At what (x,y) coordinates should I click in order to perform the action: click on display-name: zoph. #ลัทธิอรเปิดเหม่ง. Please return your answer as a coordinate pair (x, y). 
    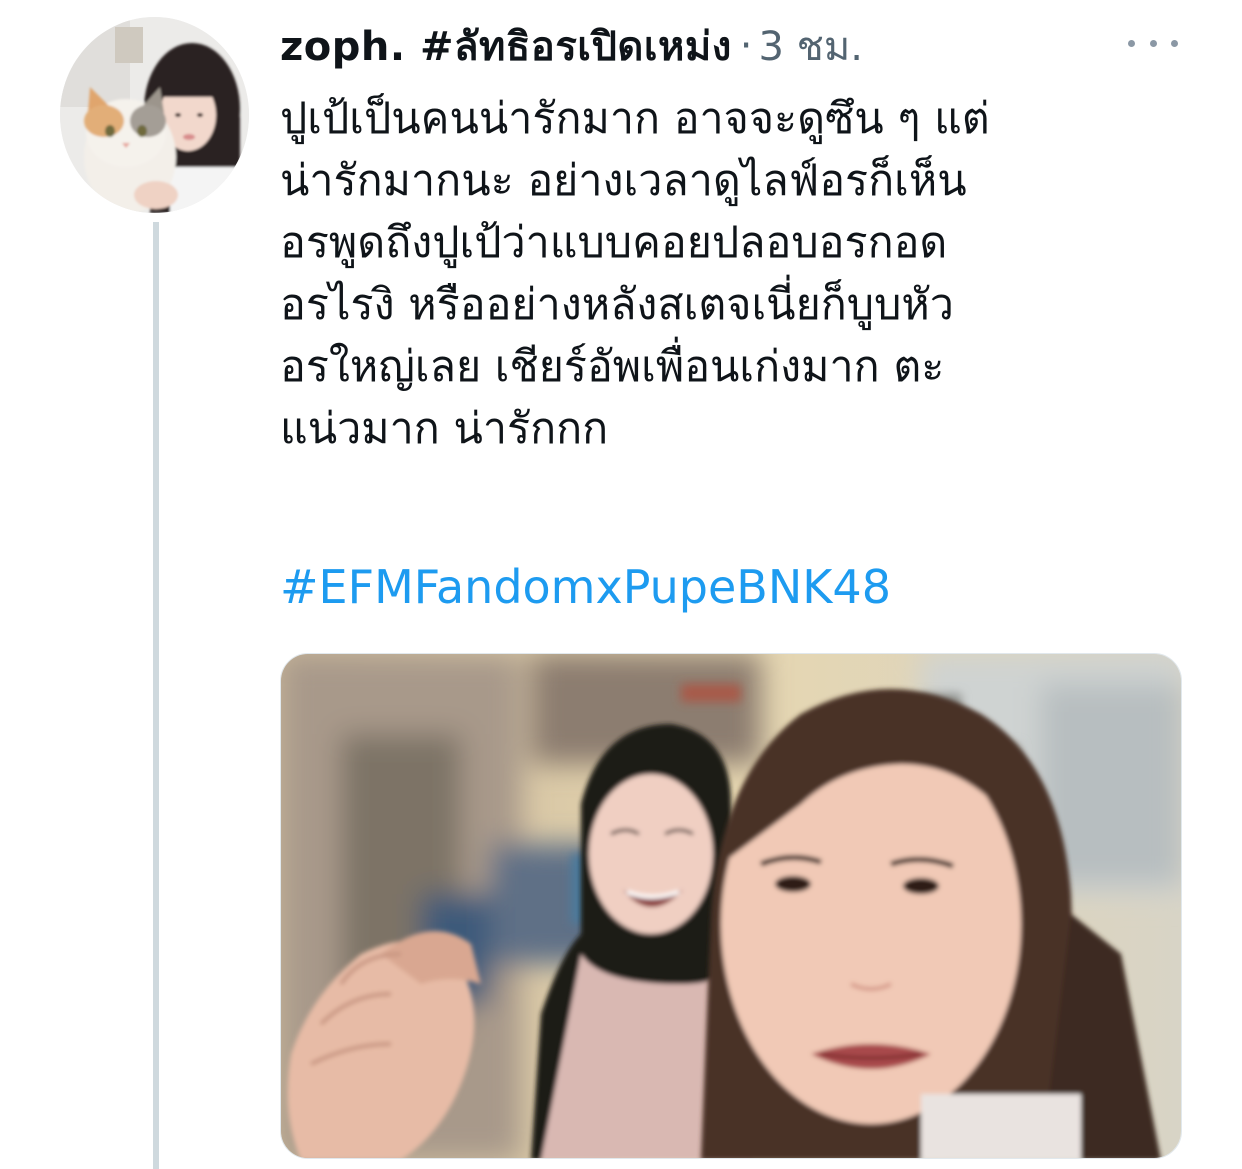
    Looking at the image, I should click on (506, 46).